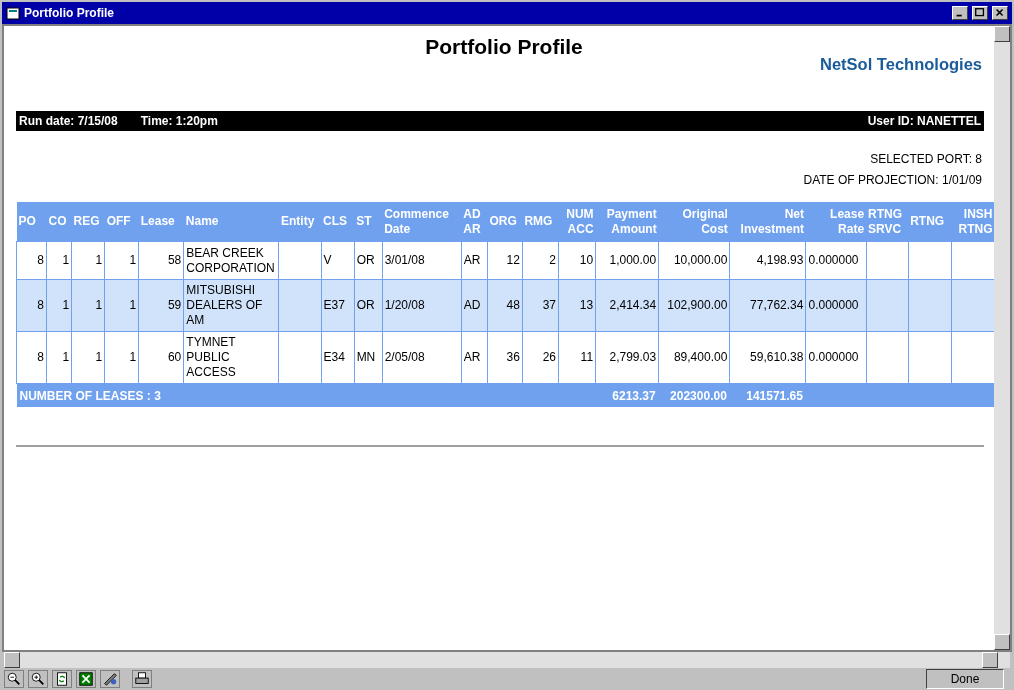  I want to click on column-header: Net Investment, so click(767, 221).